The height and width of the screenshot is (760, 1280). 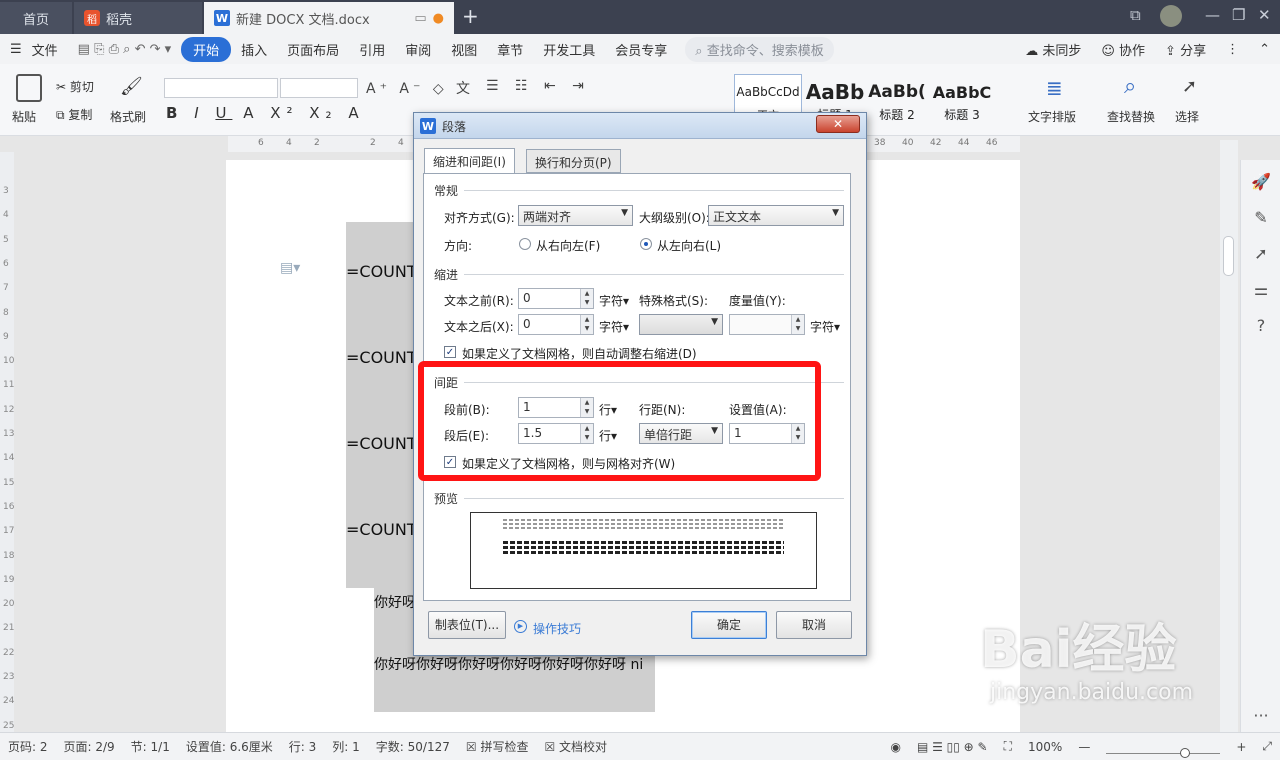 What do you see at coordinates (1267, 746) in the screenshot?
I see `fullscreen-icon: ⤢` at bounding box center [1267, 746].